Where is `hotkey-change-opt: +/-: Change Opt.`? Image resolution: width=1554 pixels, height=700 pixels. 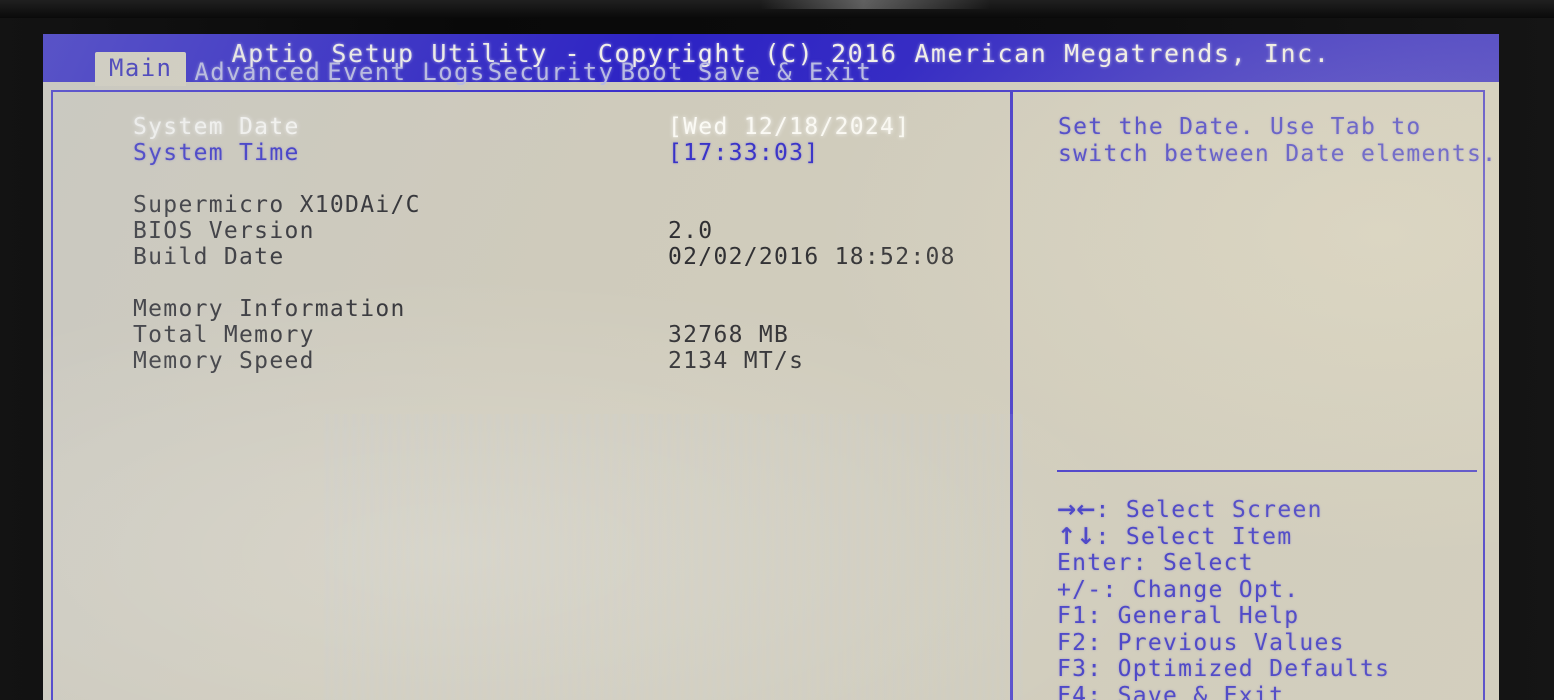
hotkey-change-opt: +/-: Change Opt. is located at coordinates (1178, 590).